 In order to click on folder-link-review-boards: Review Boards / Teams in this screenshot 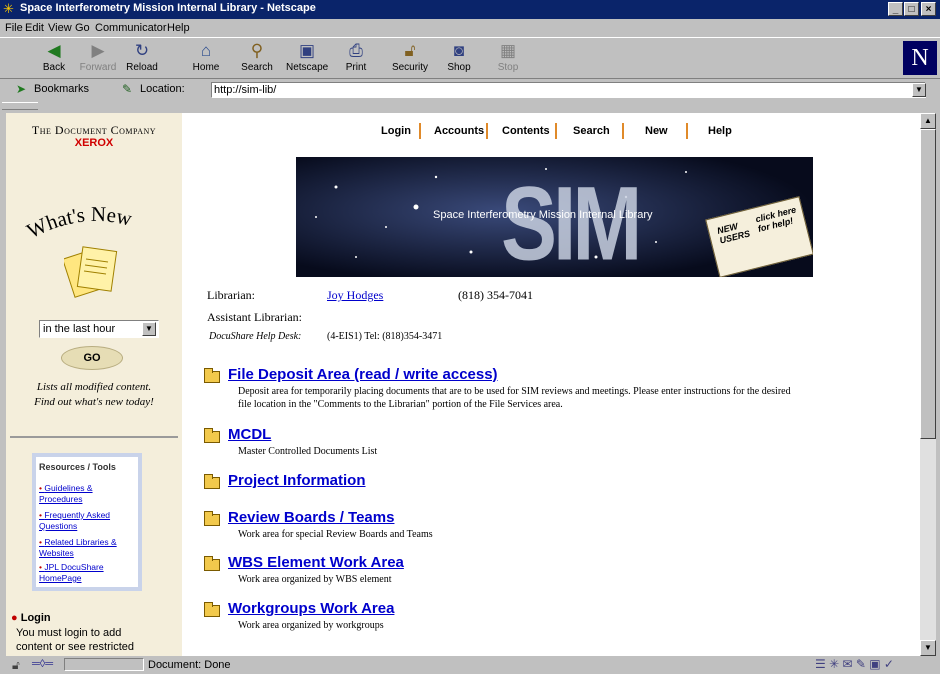, I will do `click(311, 517)`.